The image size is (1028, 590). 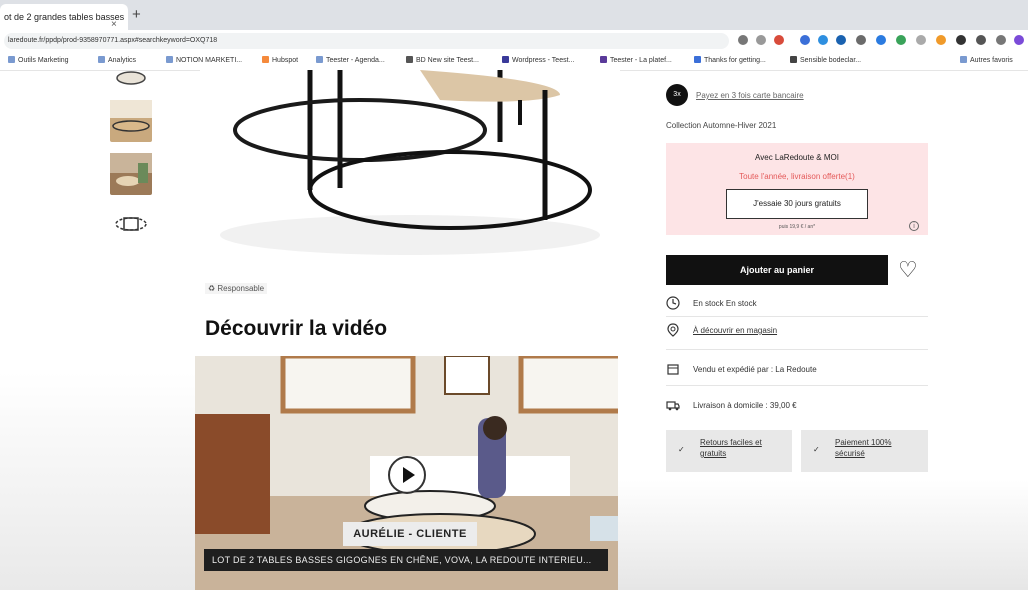 What do you see at coordinates (721, 125) in the screenshot?
I see `collection-label: Collection Automne-Hiver 2021` at bounding box center [721, 125].